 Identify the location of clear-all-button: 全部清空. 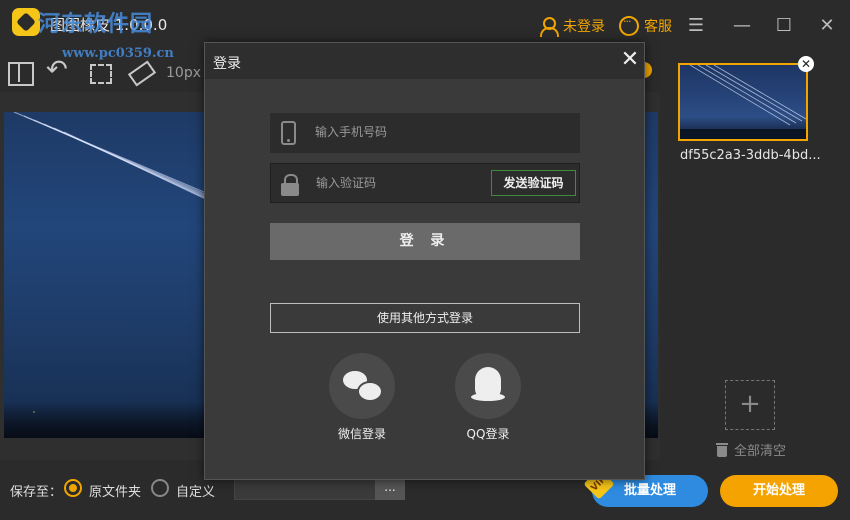
(751, 449).